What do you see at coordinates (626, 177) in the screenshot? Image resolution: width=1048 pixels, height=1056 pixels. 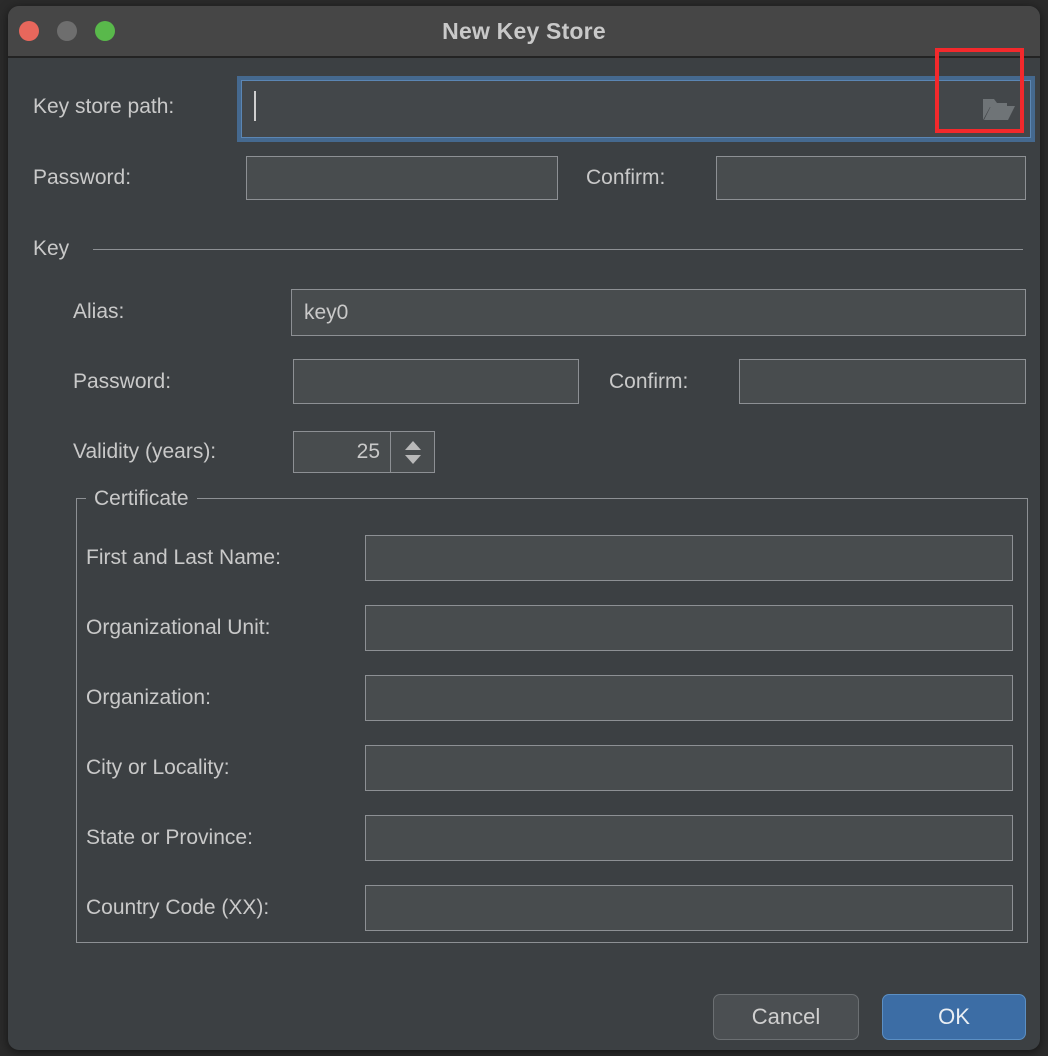 I see `store-confirm-label: Confirm:` at bounding box center [626, 177].